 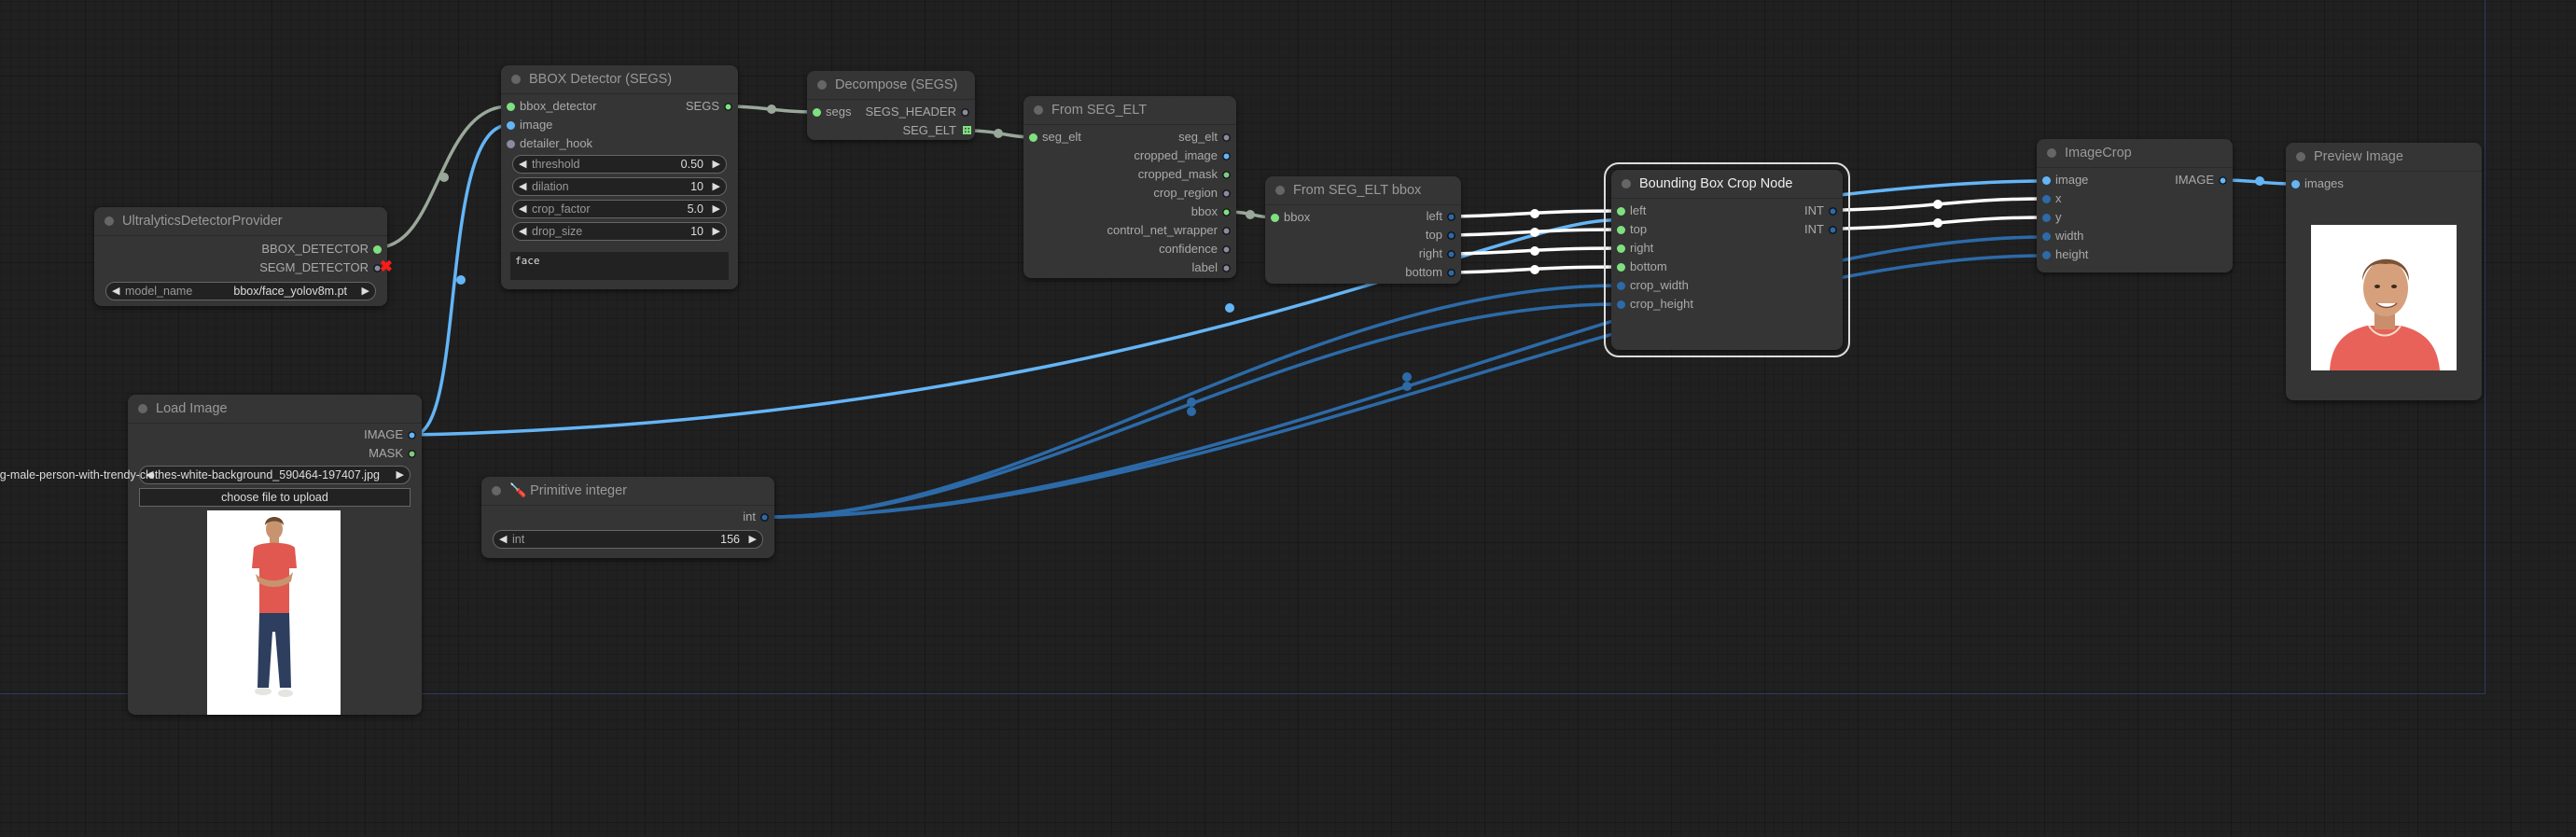 What do you see at coordinates (1194, 193) in the screenshot?
I see `output-crop-region: crop_region` at bounding box center [1194, 193].